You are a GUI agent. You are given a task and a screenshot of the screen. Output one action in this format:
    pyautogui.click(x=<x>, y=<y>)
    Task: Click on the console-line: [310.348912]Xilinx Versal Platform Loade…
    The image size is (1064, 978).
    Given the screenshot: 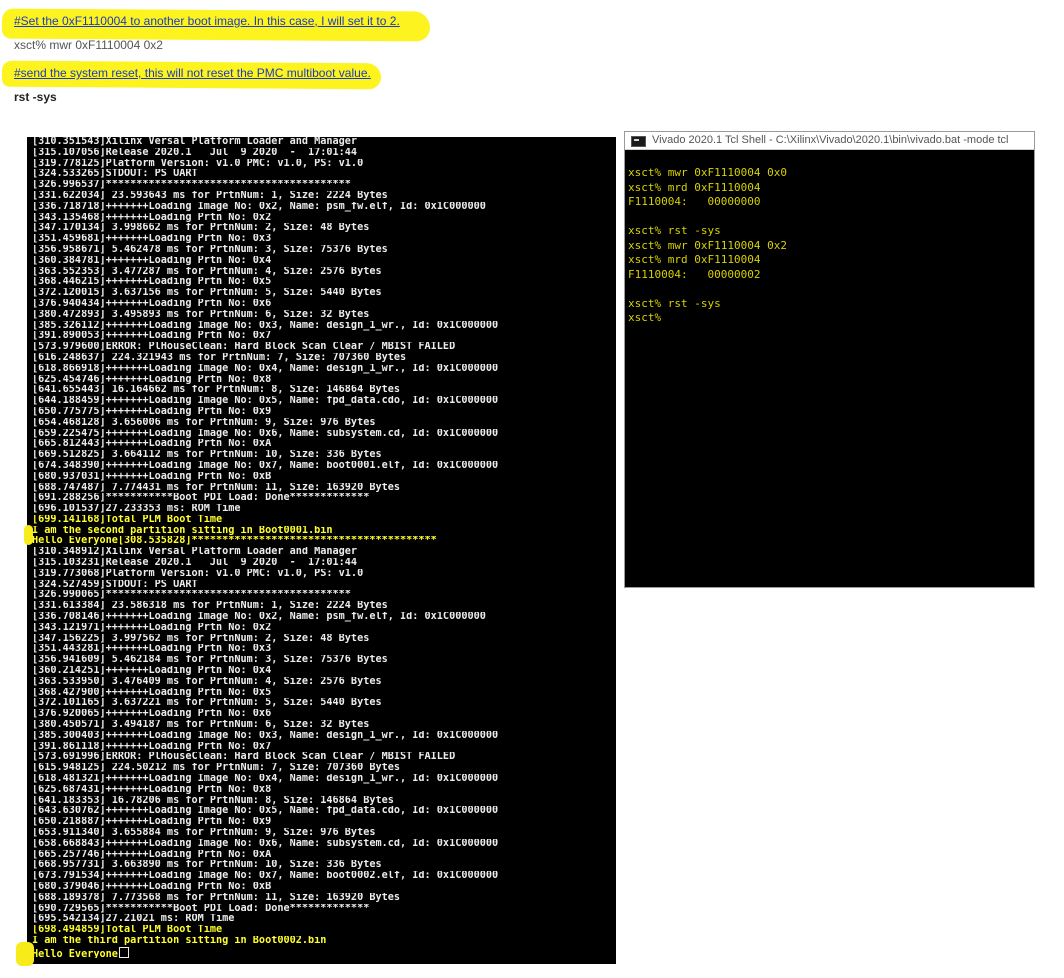 What is the action you would take?
    pyautogui.click(x=195, y=552)
    